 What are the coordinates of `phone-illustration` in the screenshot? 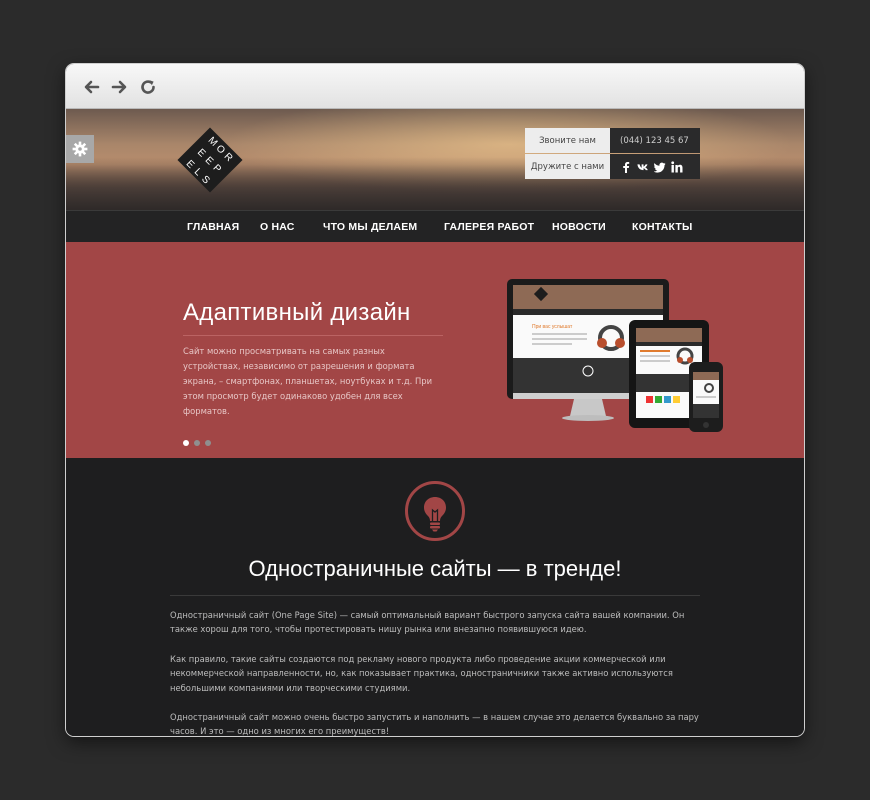 It's located at (706, 397).